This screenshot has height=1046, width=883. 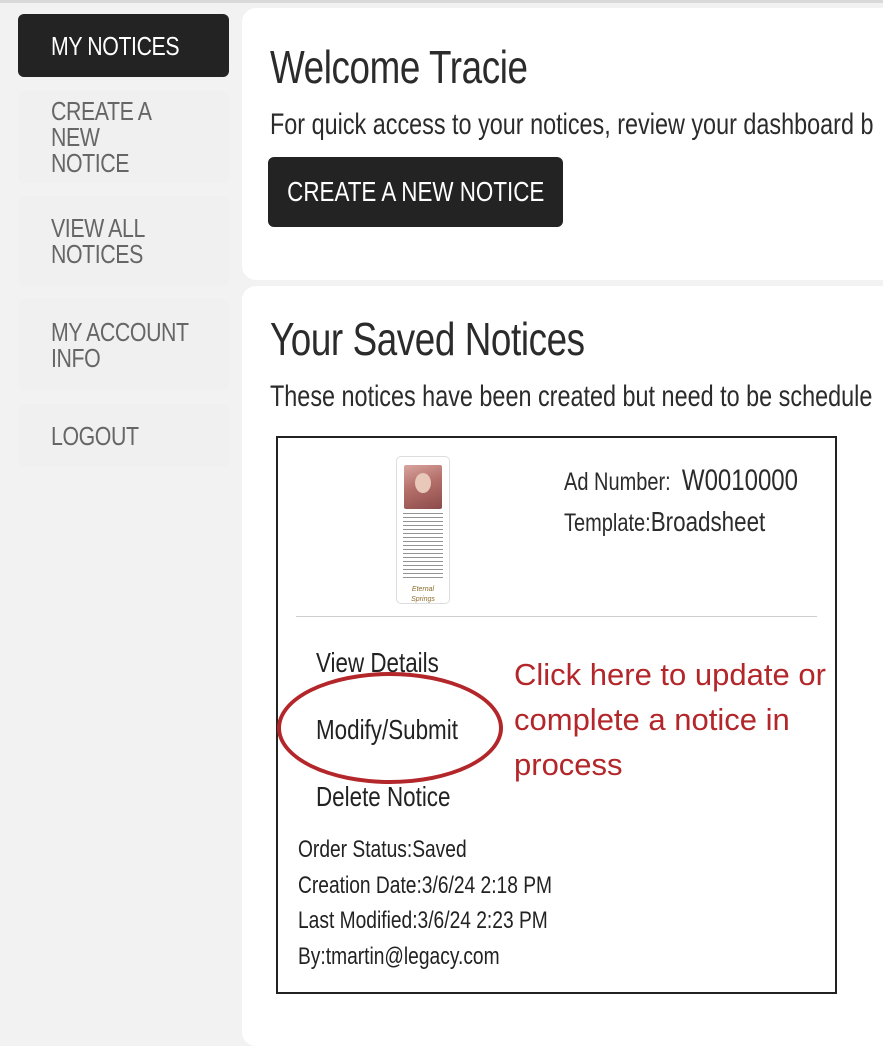 I want to click on order-status-row: Order Status:Saved, so click(x=382, y=850).